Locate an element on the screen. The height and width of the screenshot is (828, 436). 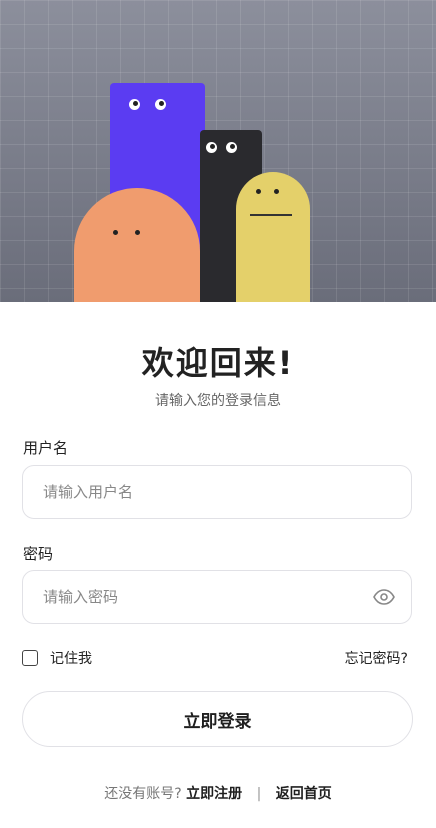
yellow-left-eye is located at coordinates (258, 191).